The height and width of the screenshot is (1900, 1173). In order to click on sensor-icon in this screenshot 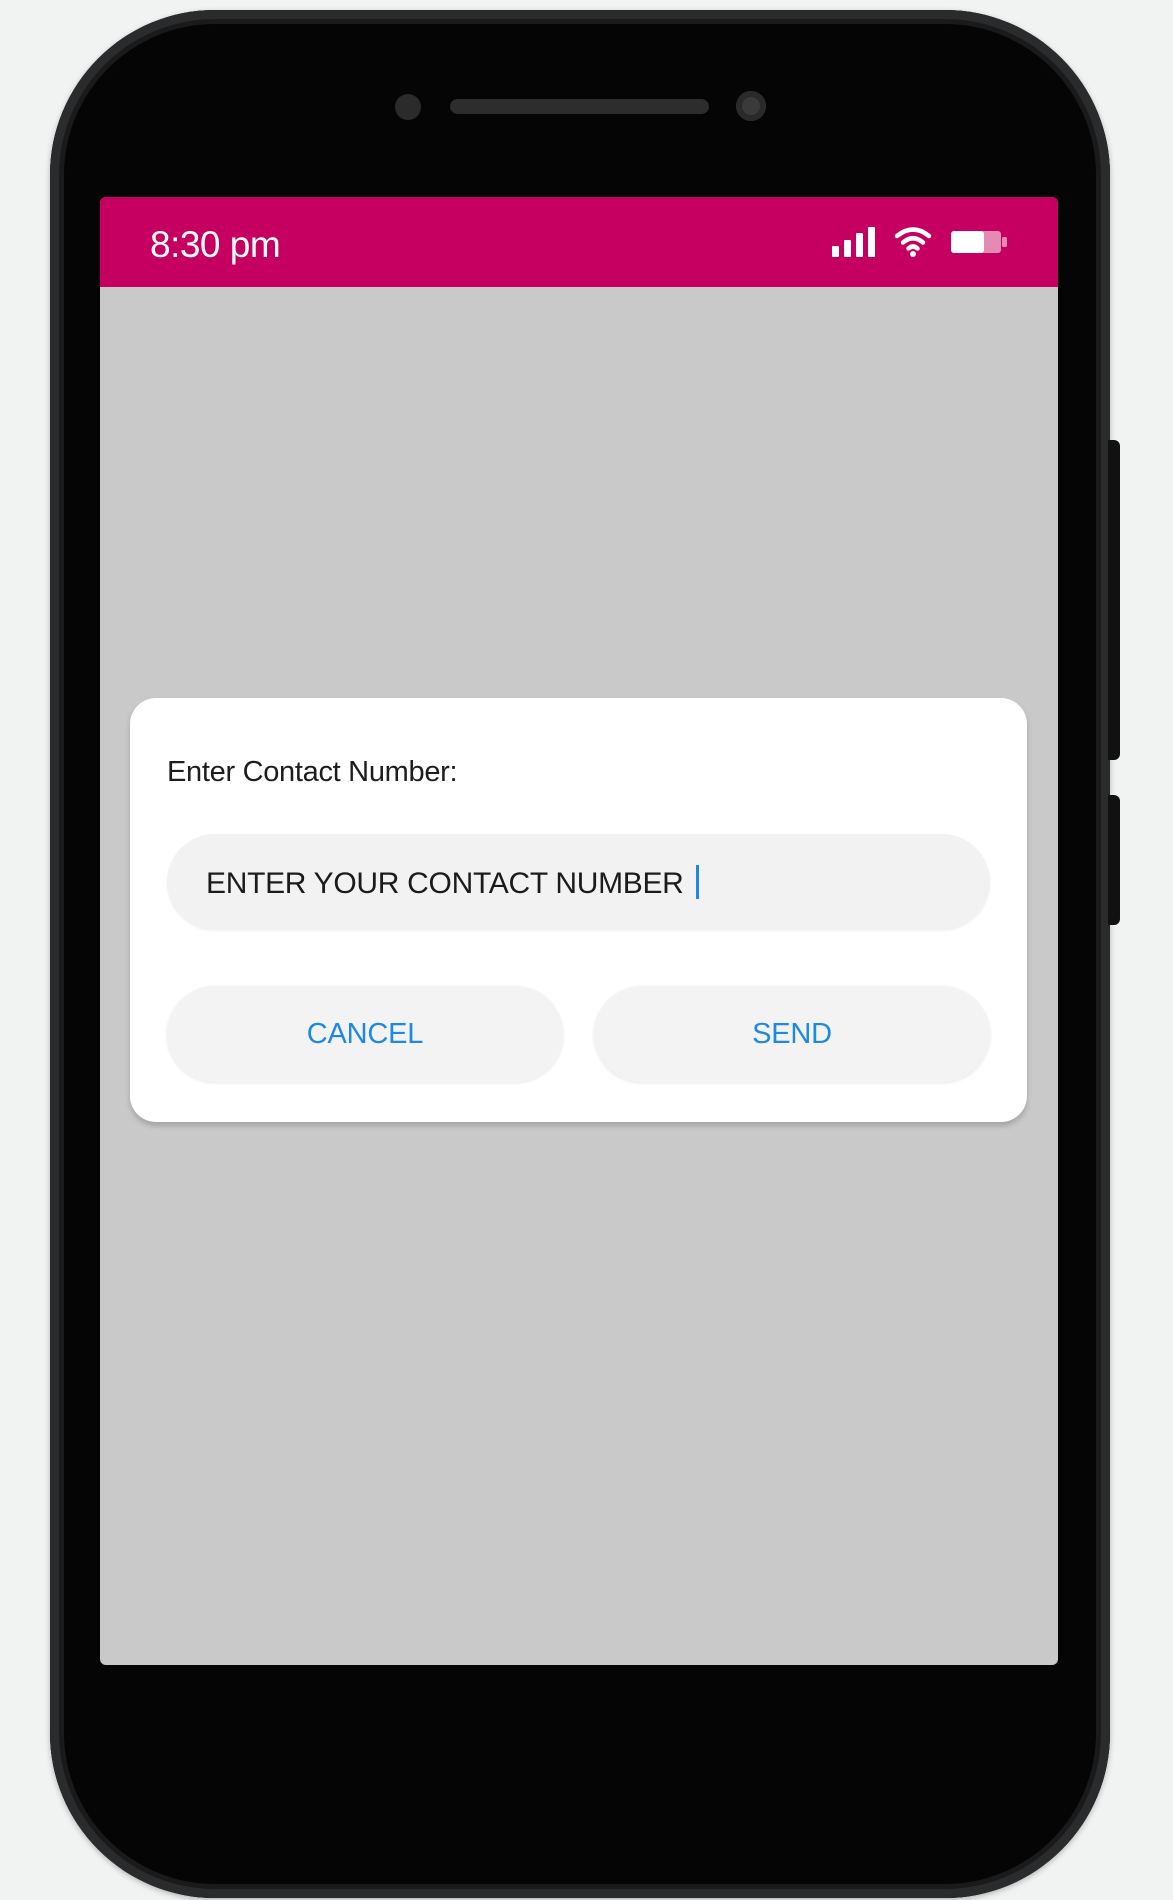, I will do `click(408, 107)`.